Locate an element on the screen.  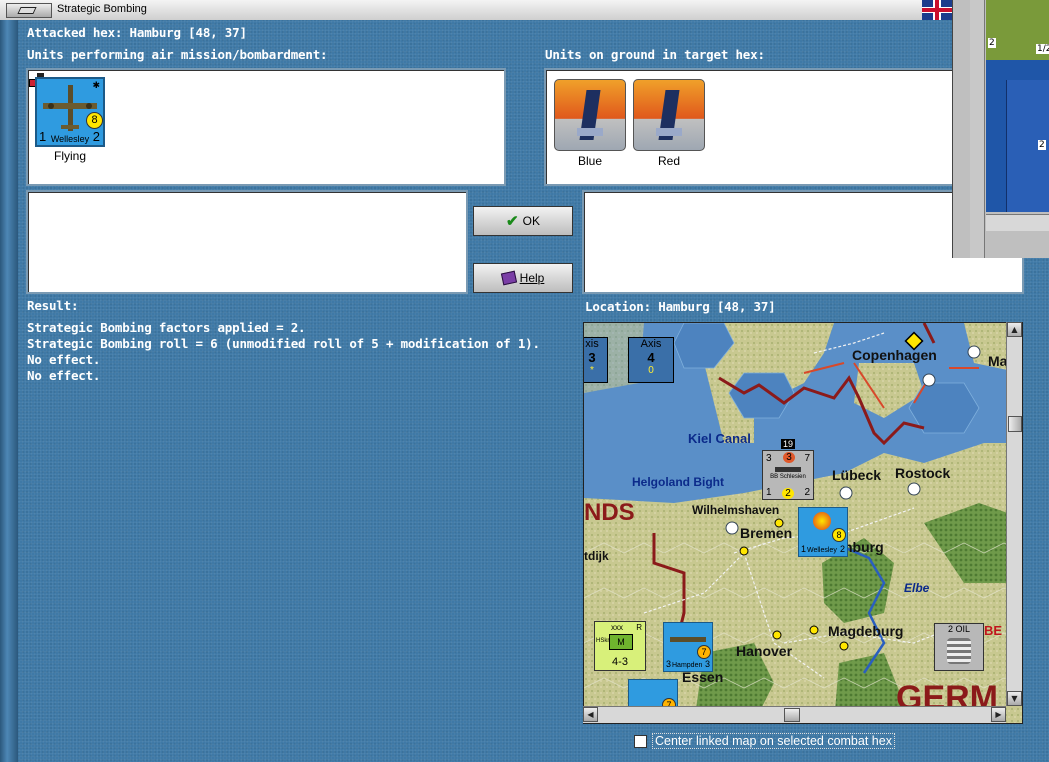
oil-counter: 2 OIL is located at coordinates (959, 647).